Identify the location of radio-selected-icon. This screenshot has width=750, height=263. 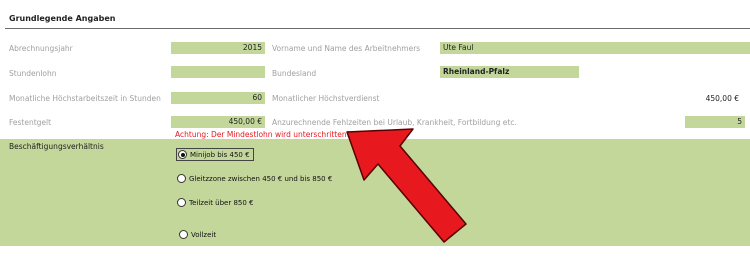
(182, 154).